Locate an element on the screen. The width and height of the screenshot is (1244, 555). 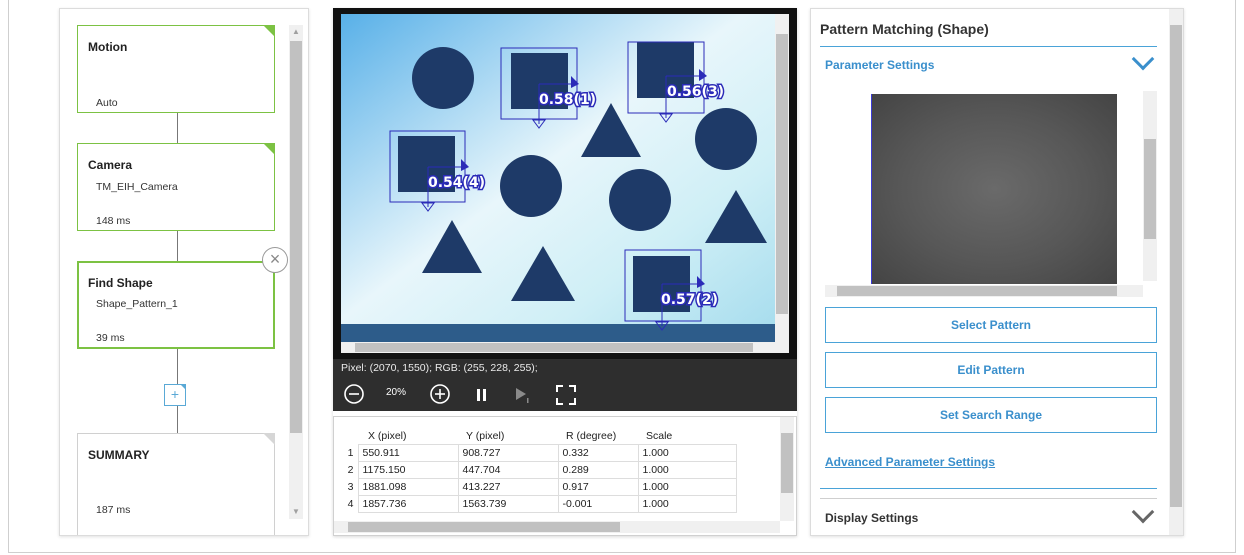
table-row: 3 1881.098 413.227 0.917 1.000 is located at coordinates (535, 486).